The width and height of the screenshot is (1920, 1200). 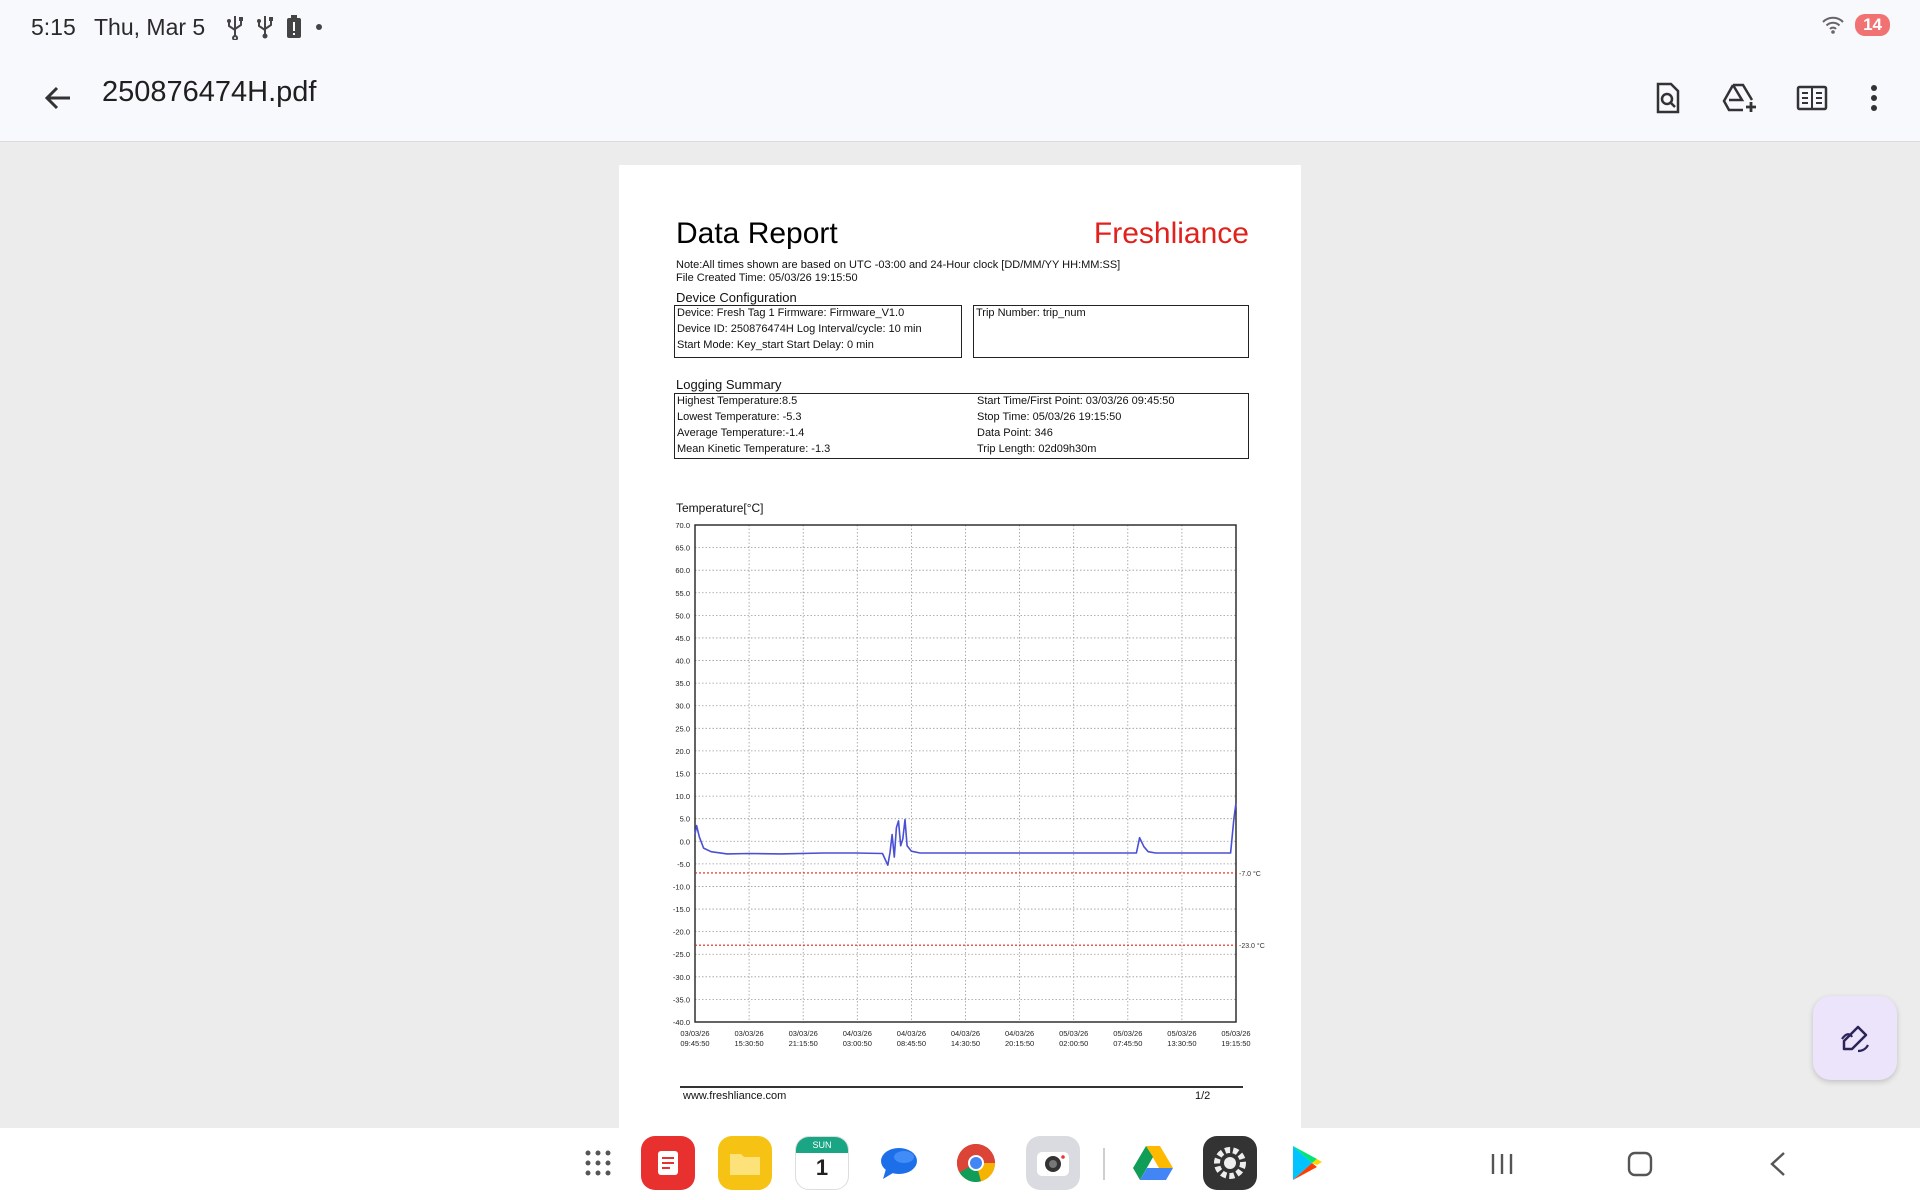 I want to click on x-tick-label: 14:30:50, so click(x=965, y=1043).